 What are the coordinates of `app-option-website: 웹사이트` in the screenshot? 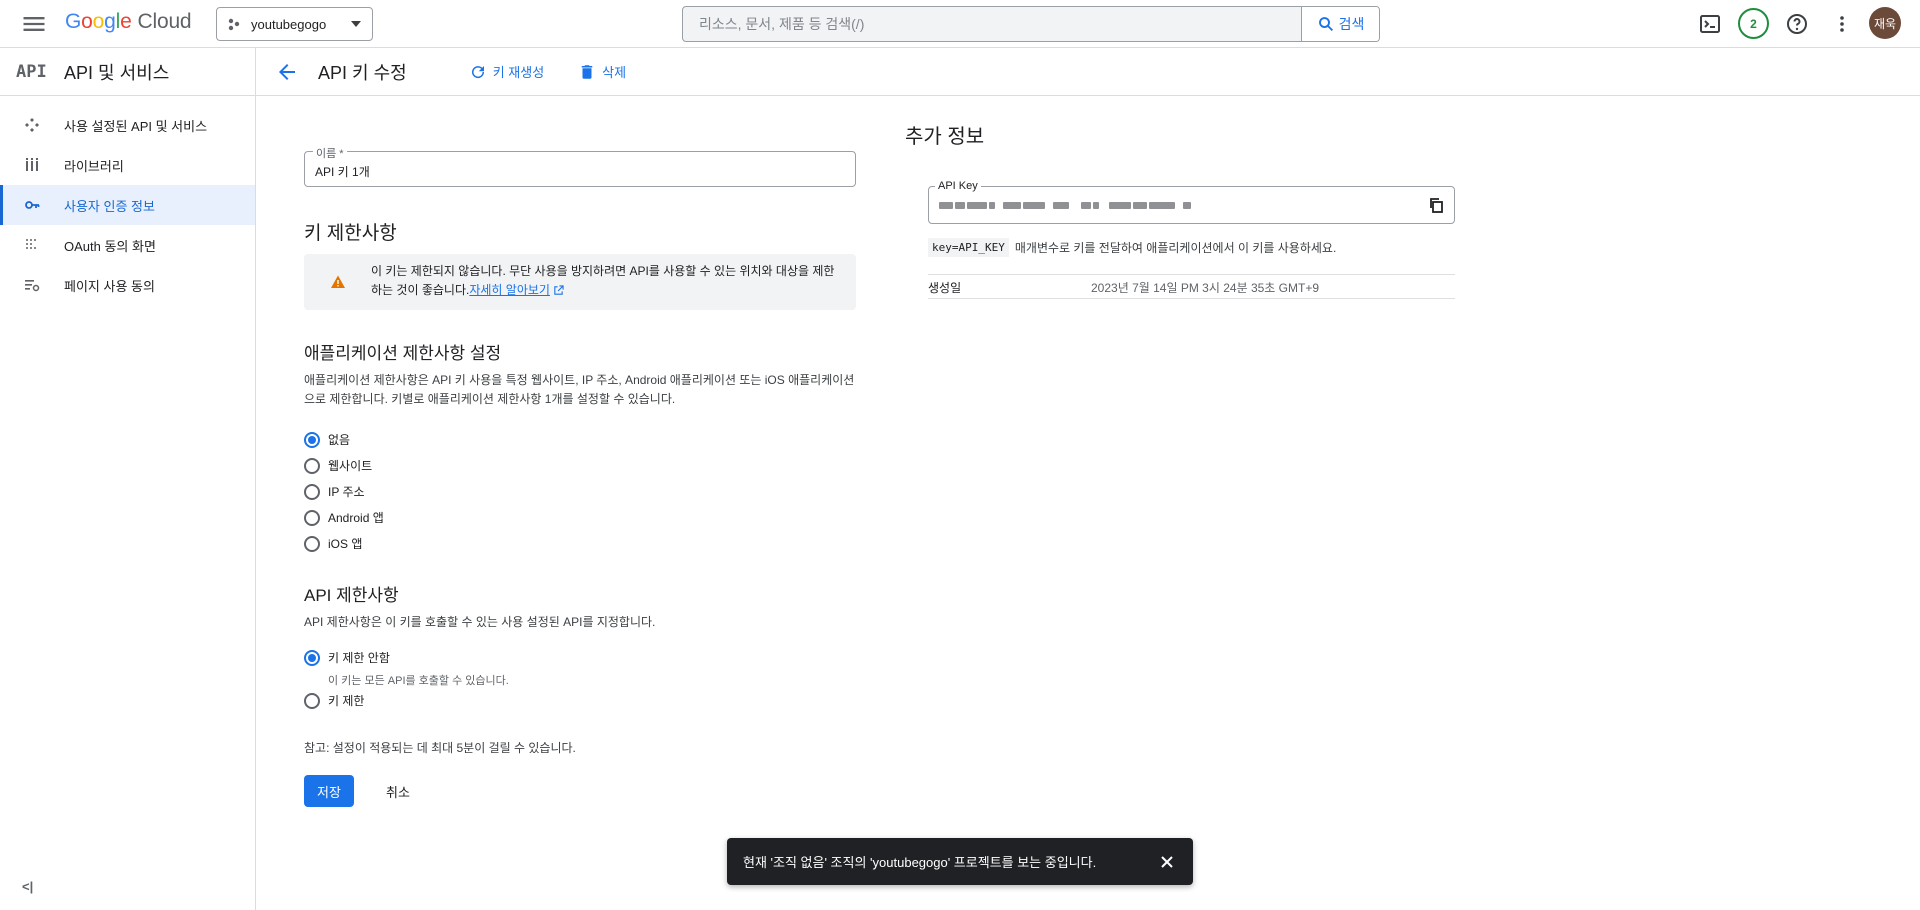 It's located at (338, 465).